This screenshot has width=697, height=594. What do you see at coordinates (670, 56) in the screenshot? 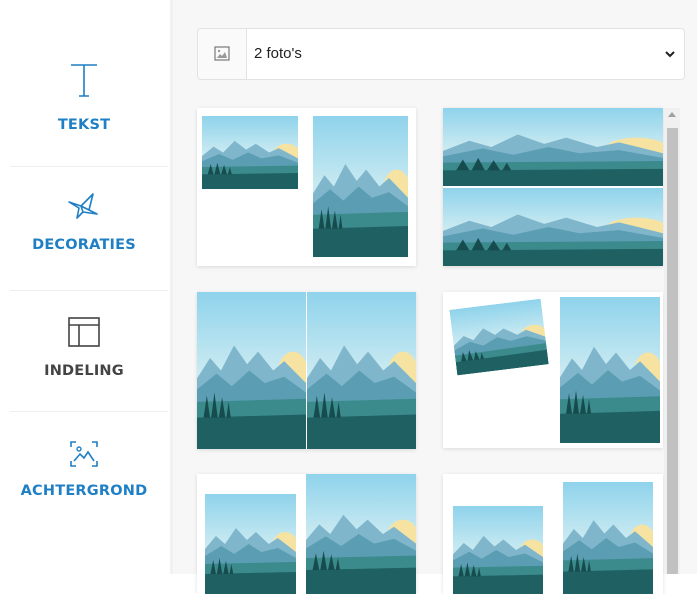
I see `chevron-down-icon` at bounding box center [670, 56].